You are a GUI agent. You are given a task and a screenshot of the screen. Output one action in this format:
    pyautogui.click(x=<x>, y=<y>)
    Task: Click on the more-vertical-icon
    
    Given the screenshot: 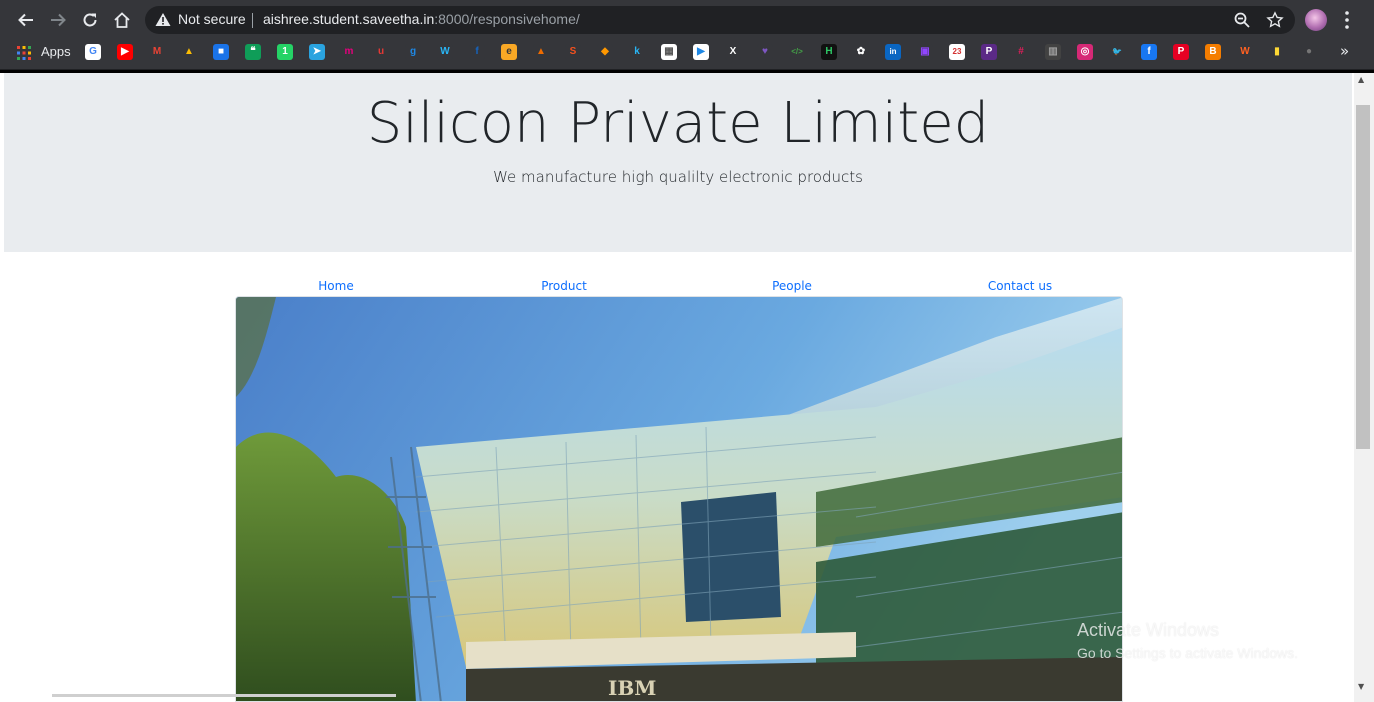 What is the action you would take?
    pyautogui.click(x=1347, y=20)
    